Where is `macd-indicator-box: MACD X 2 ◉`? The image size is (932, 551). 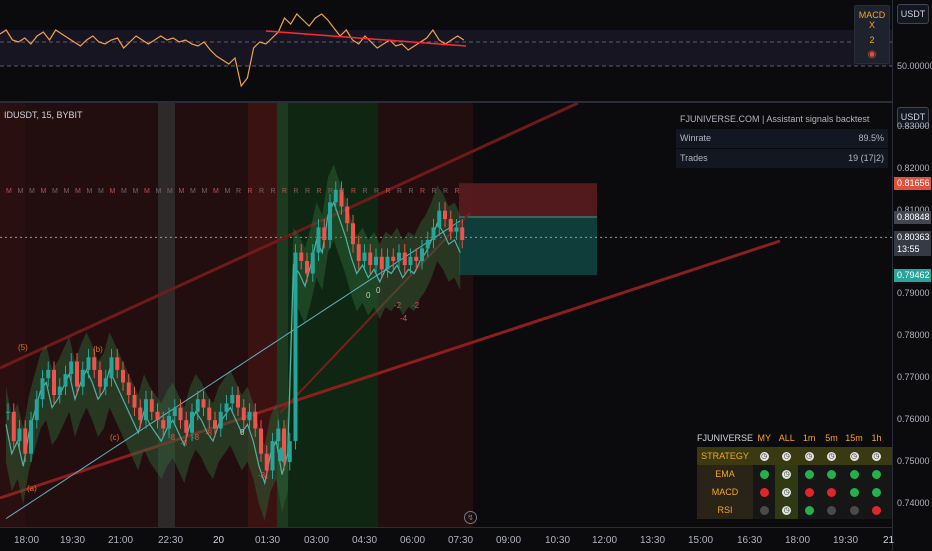 macd-indicator-box: MACD X 2 ◉ is located at coordinates (872, 34).